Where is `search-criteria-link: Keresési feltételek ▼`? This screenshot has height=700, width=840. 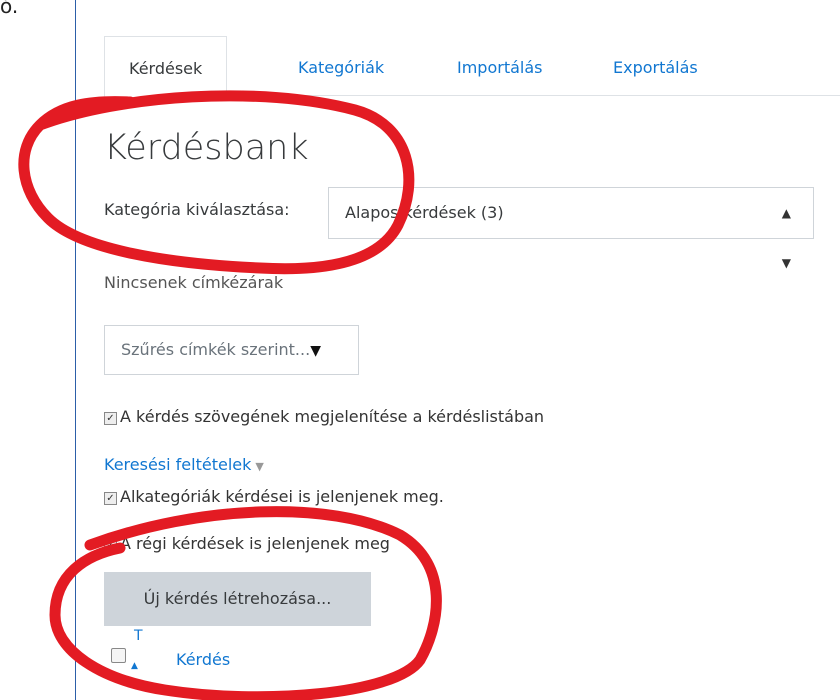 search-criteria-link: Keresési feltételek ▼ is located at coordinates (184, 464).